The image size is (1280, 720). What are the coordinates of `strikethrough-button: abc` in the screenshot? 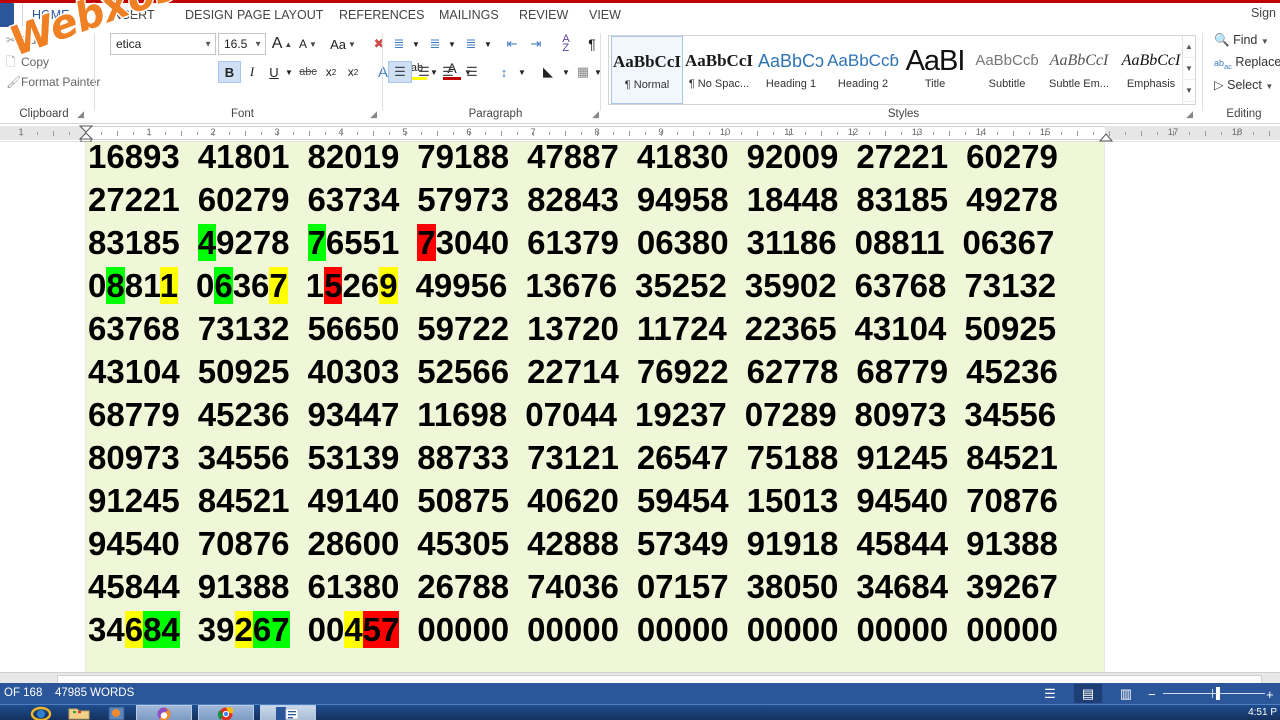 It's located at (308, 72).